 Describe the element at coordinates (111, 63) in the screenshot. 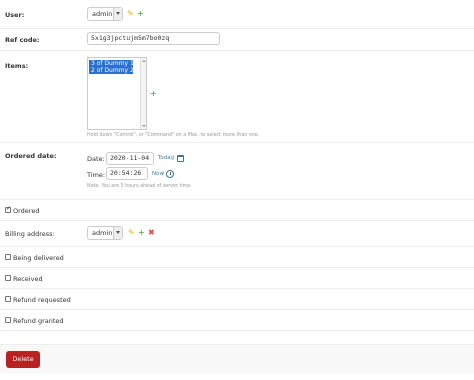

I see `items-option-1: 3 of Dummy 1` at that location.